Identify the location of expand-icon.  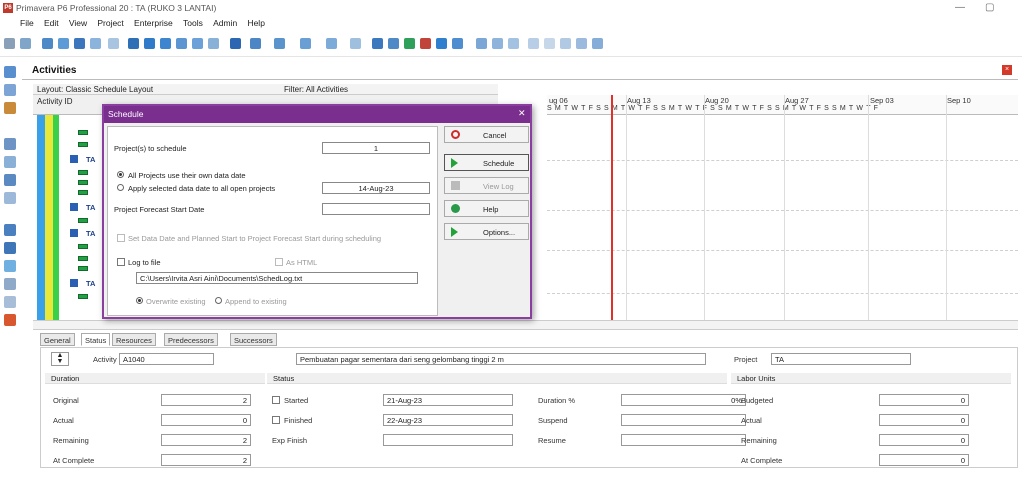
(377, 43).